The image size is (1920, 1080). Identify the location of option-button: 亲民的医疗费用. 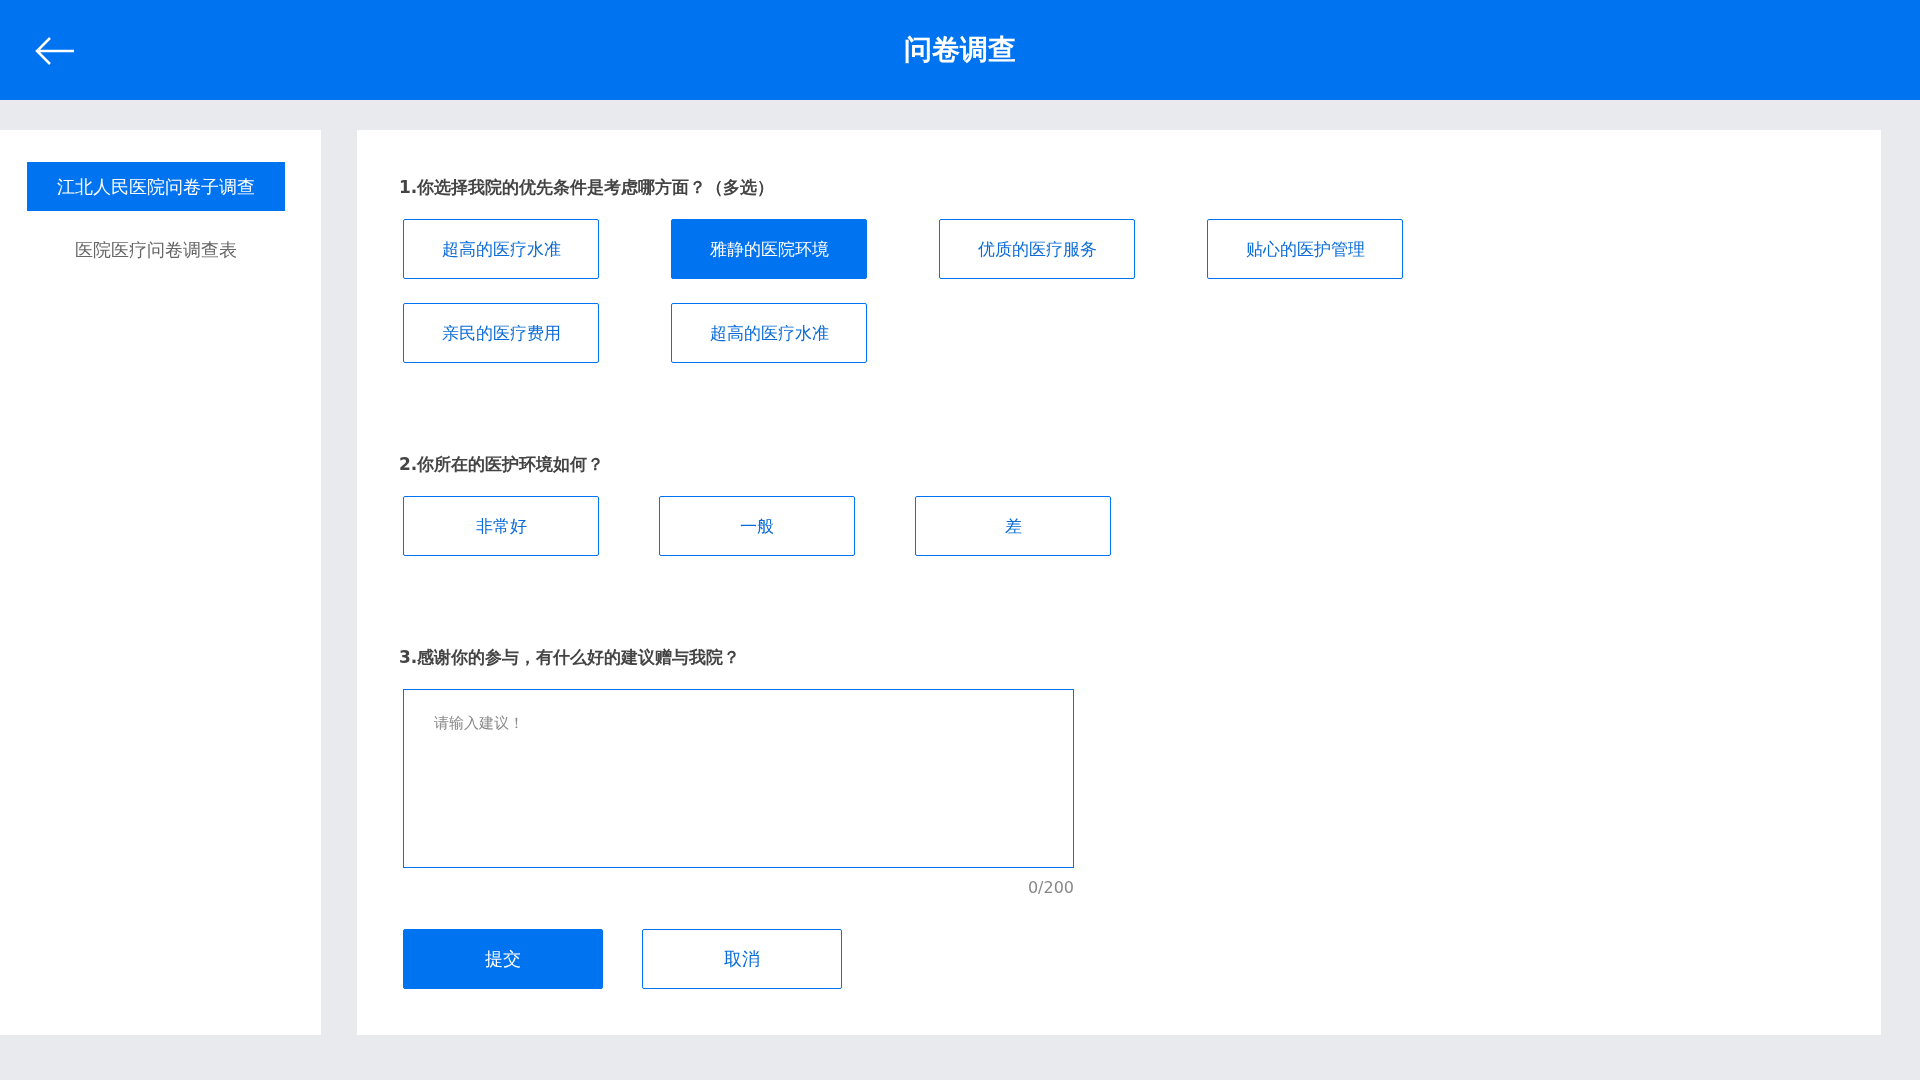
(501, 333).